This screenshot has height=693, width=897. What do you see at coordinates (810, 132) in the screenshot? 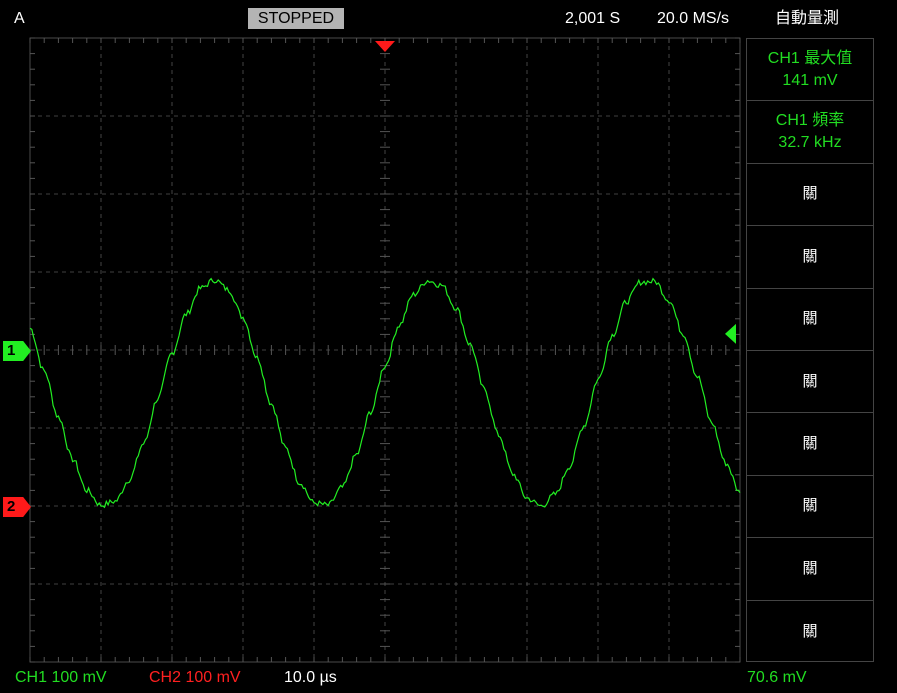
I see `measurement-ch1-frequency: CH1 頻率 32.7 kHz` at bounding box center [810, 132].